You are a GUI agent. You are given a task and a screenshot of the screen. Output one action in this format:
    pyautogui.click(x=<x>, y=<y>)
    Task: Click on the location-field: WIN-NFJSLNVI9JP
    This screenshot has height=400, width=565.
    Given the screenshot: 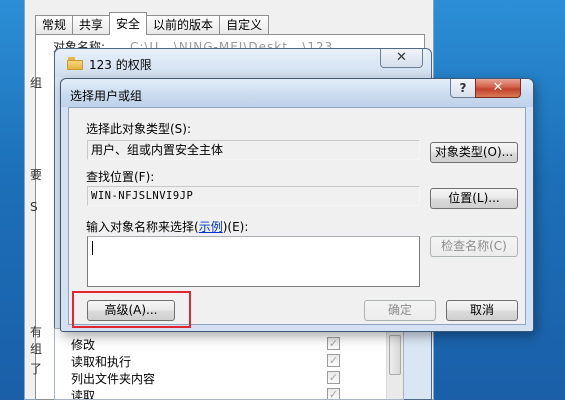 What is the action you would take?
    pyautogui.click(x=253, y=196)
    